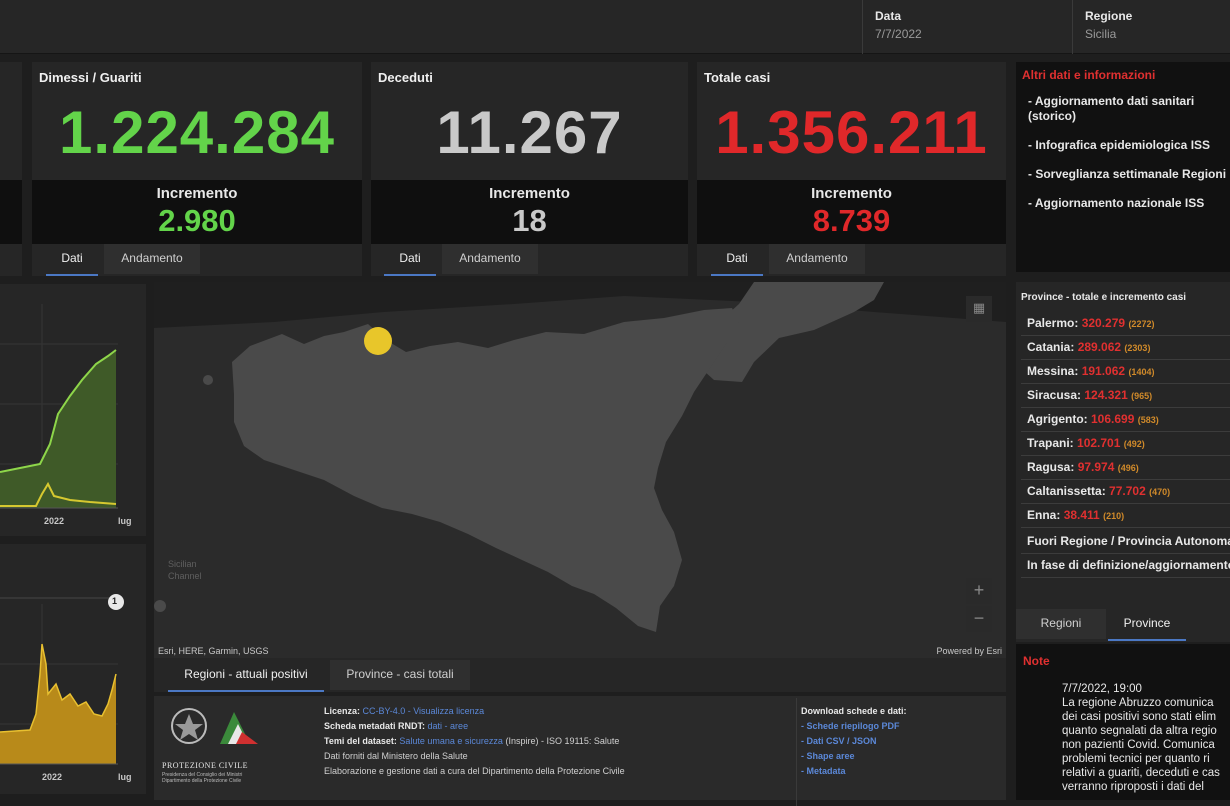  I want to click on download-title: Download schede e dati:, so click(854, 711).